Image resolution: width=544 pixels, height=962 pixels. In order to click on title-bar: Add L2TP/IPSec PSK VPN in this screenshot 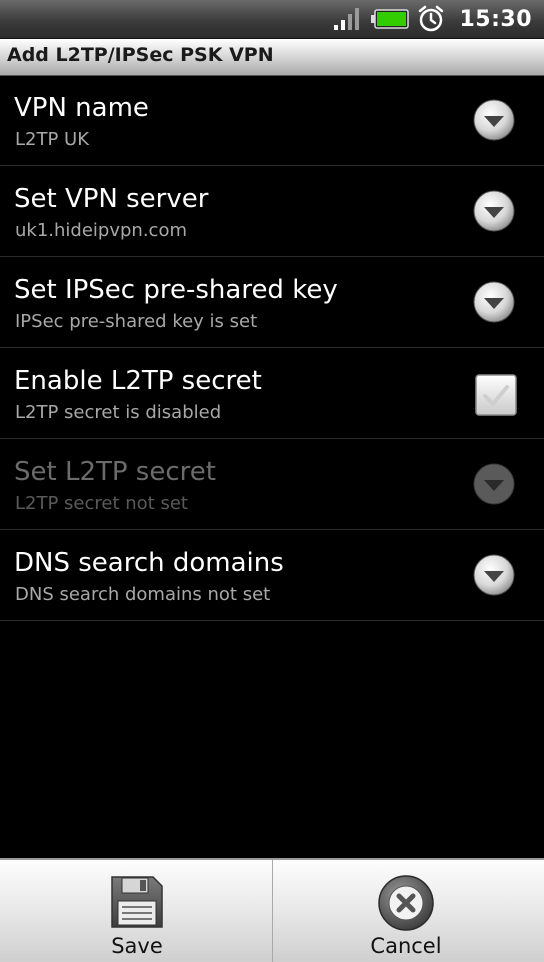, I will do `click(272, 57)`.